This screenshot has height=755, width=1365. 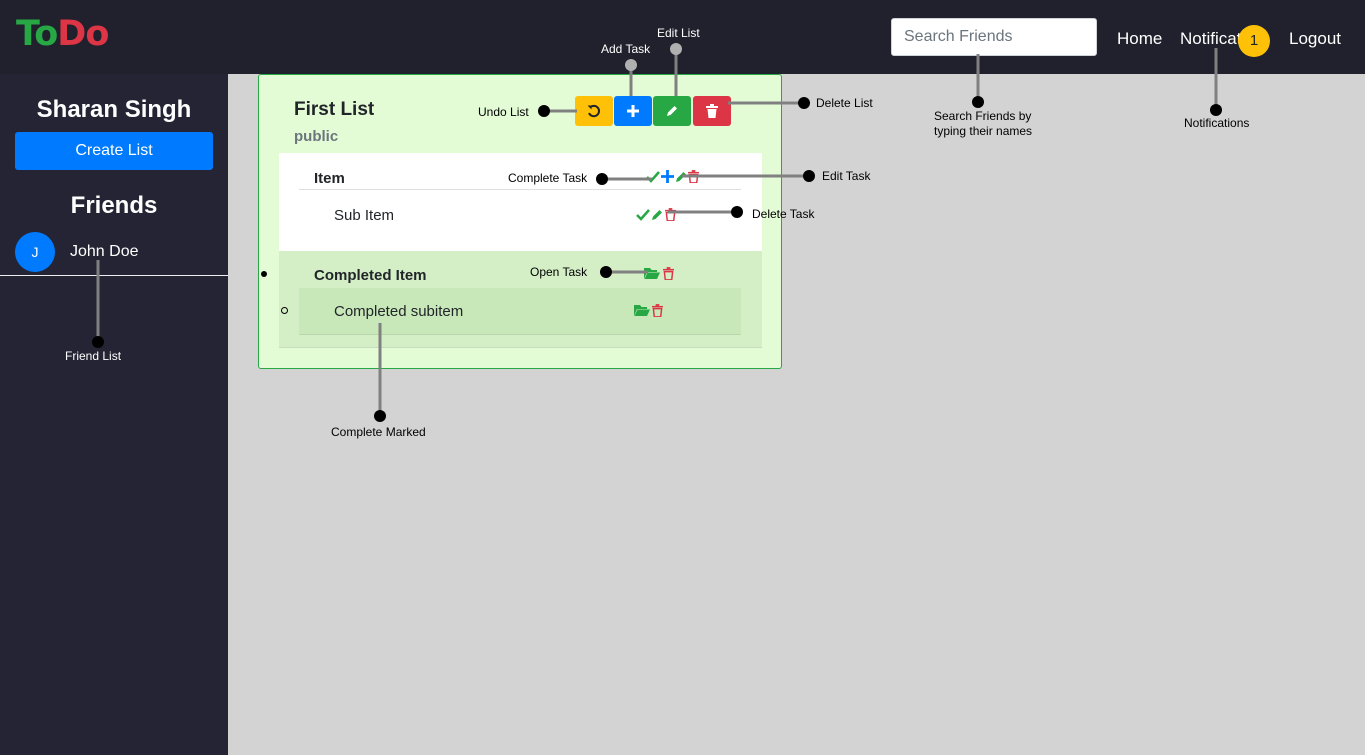 What do you see at coordinates (264, 274) in the screenshot?
I see `list-bullet-dot` at bounding box center [264, 274].